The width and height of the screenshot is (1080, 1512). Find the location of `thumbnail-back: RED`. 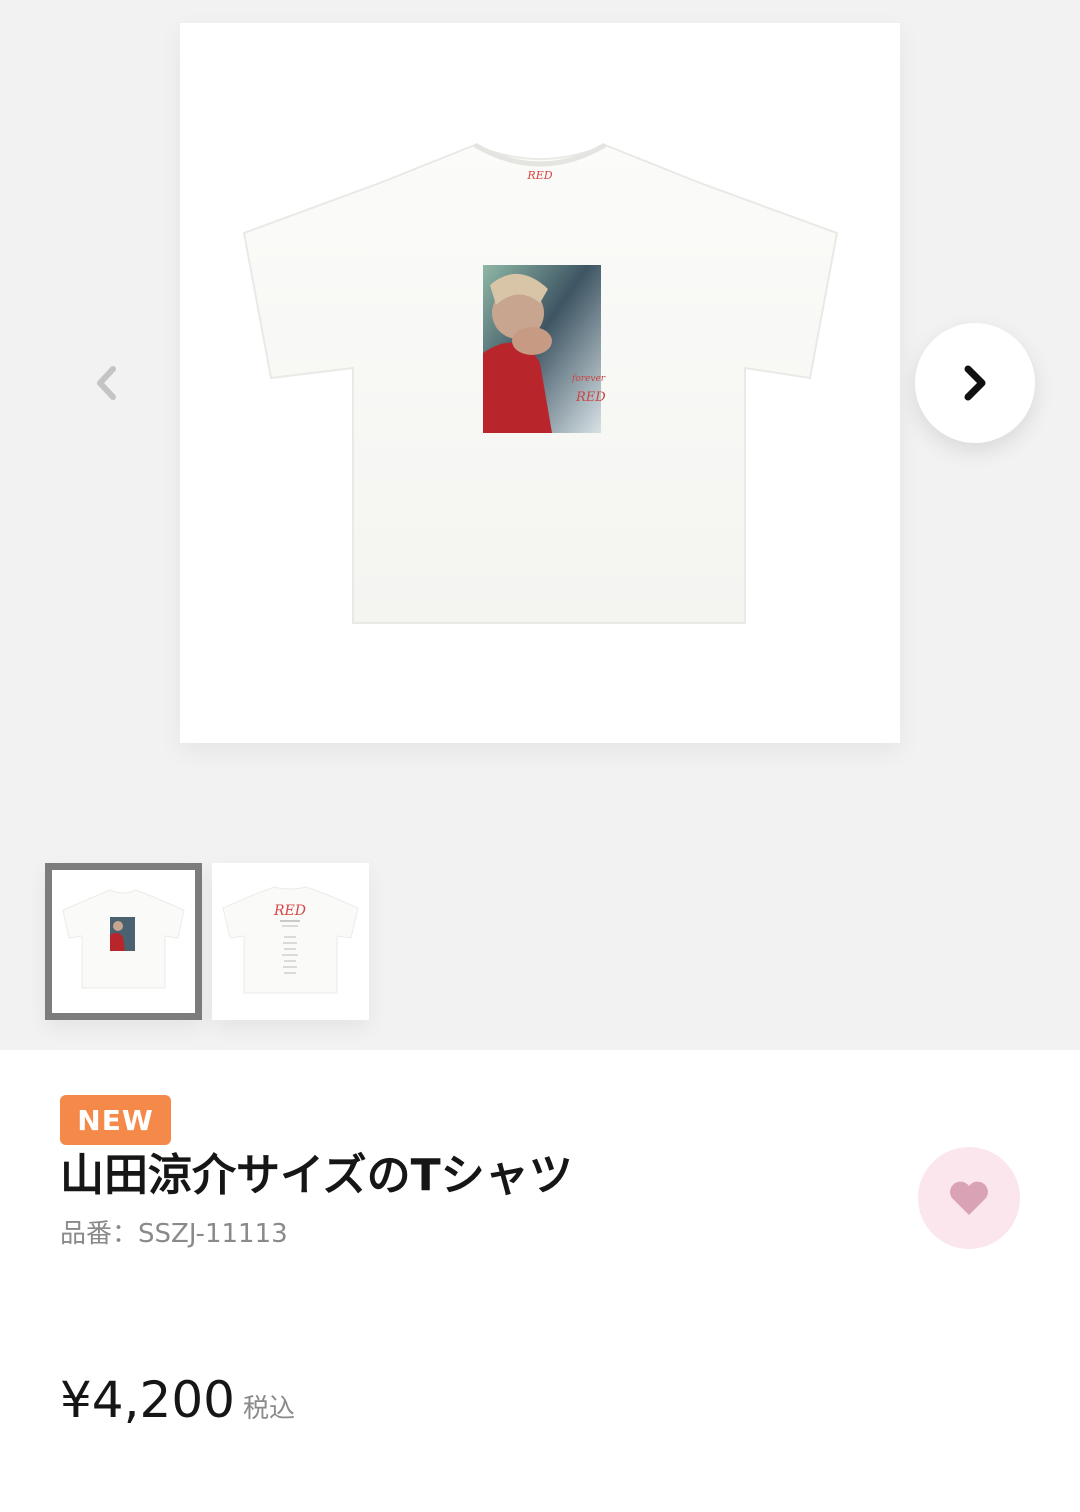

thumbnail-back: RED is located at coordinates (290, 941).